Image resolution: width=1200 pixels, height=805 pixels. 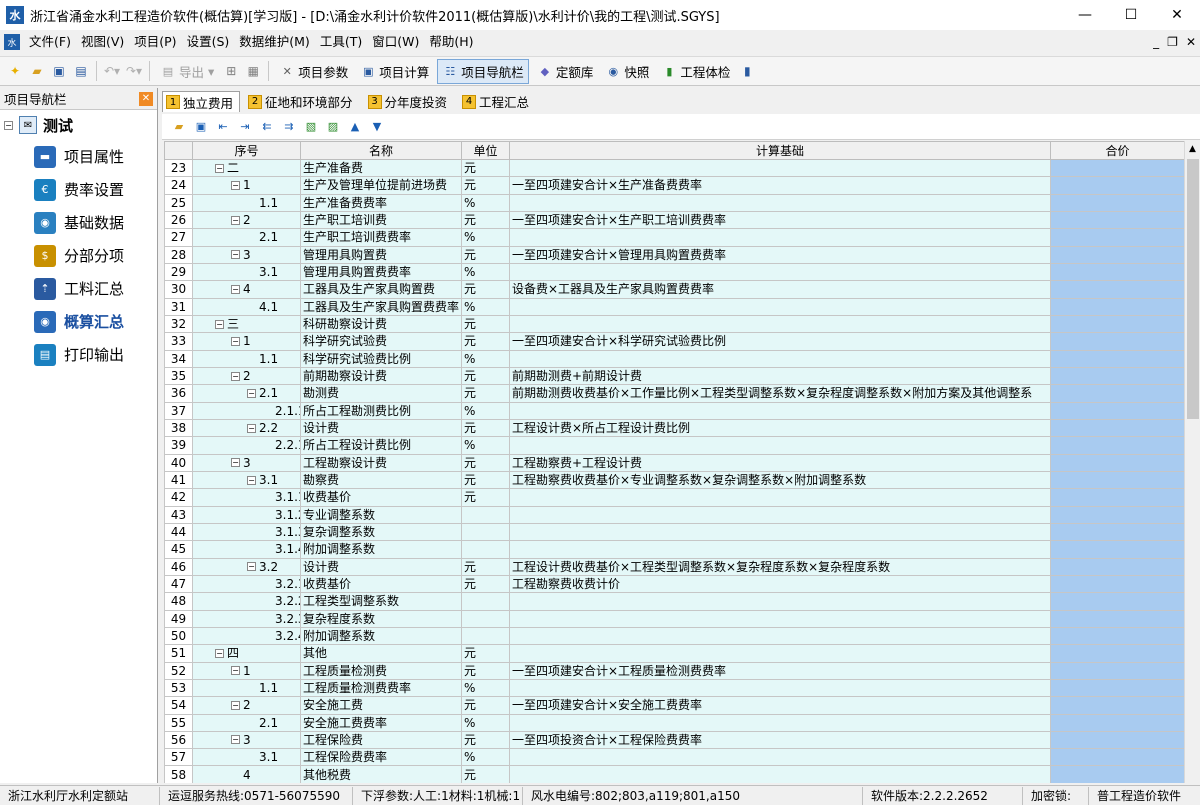 What do you see at coordinates (409, 101) in the screenshot?
I see `tab: 3 分年度投资` at bounding box center [409, 101].